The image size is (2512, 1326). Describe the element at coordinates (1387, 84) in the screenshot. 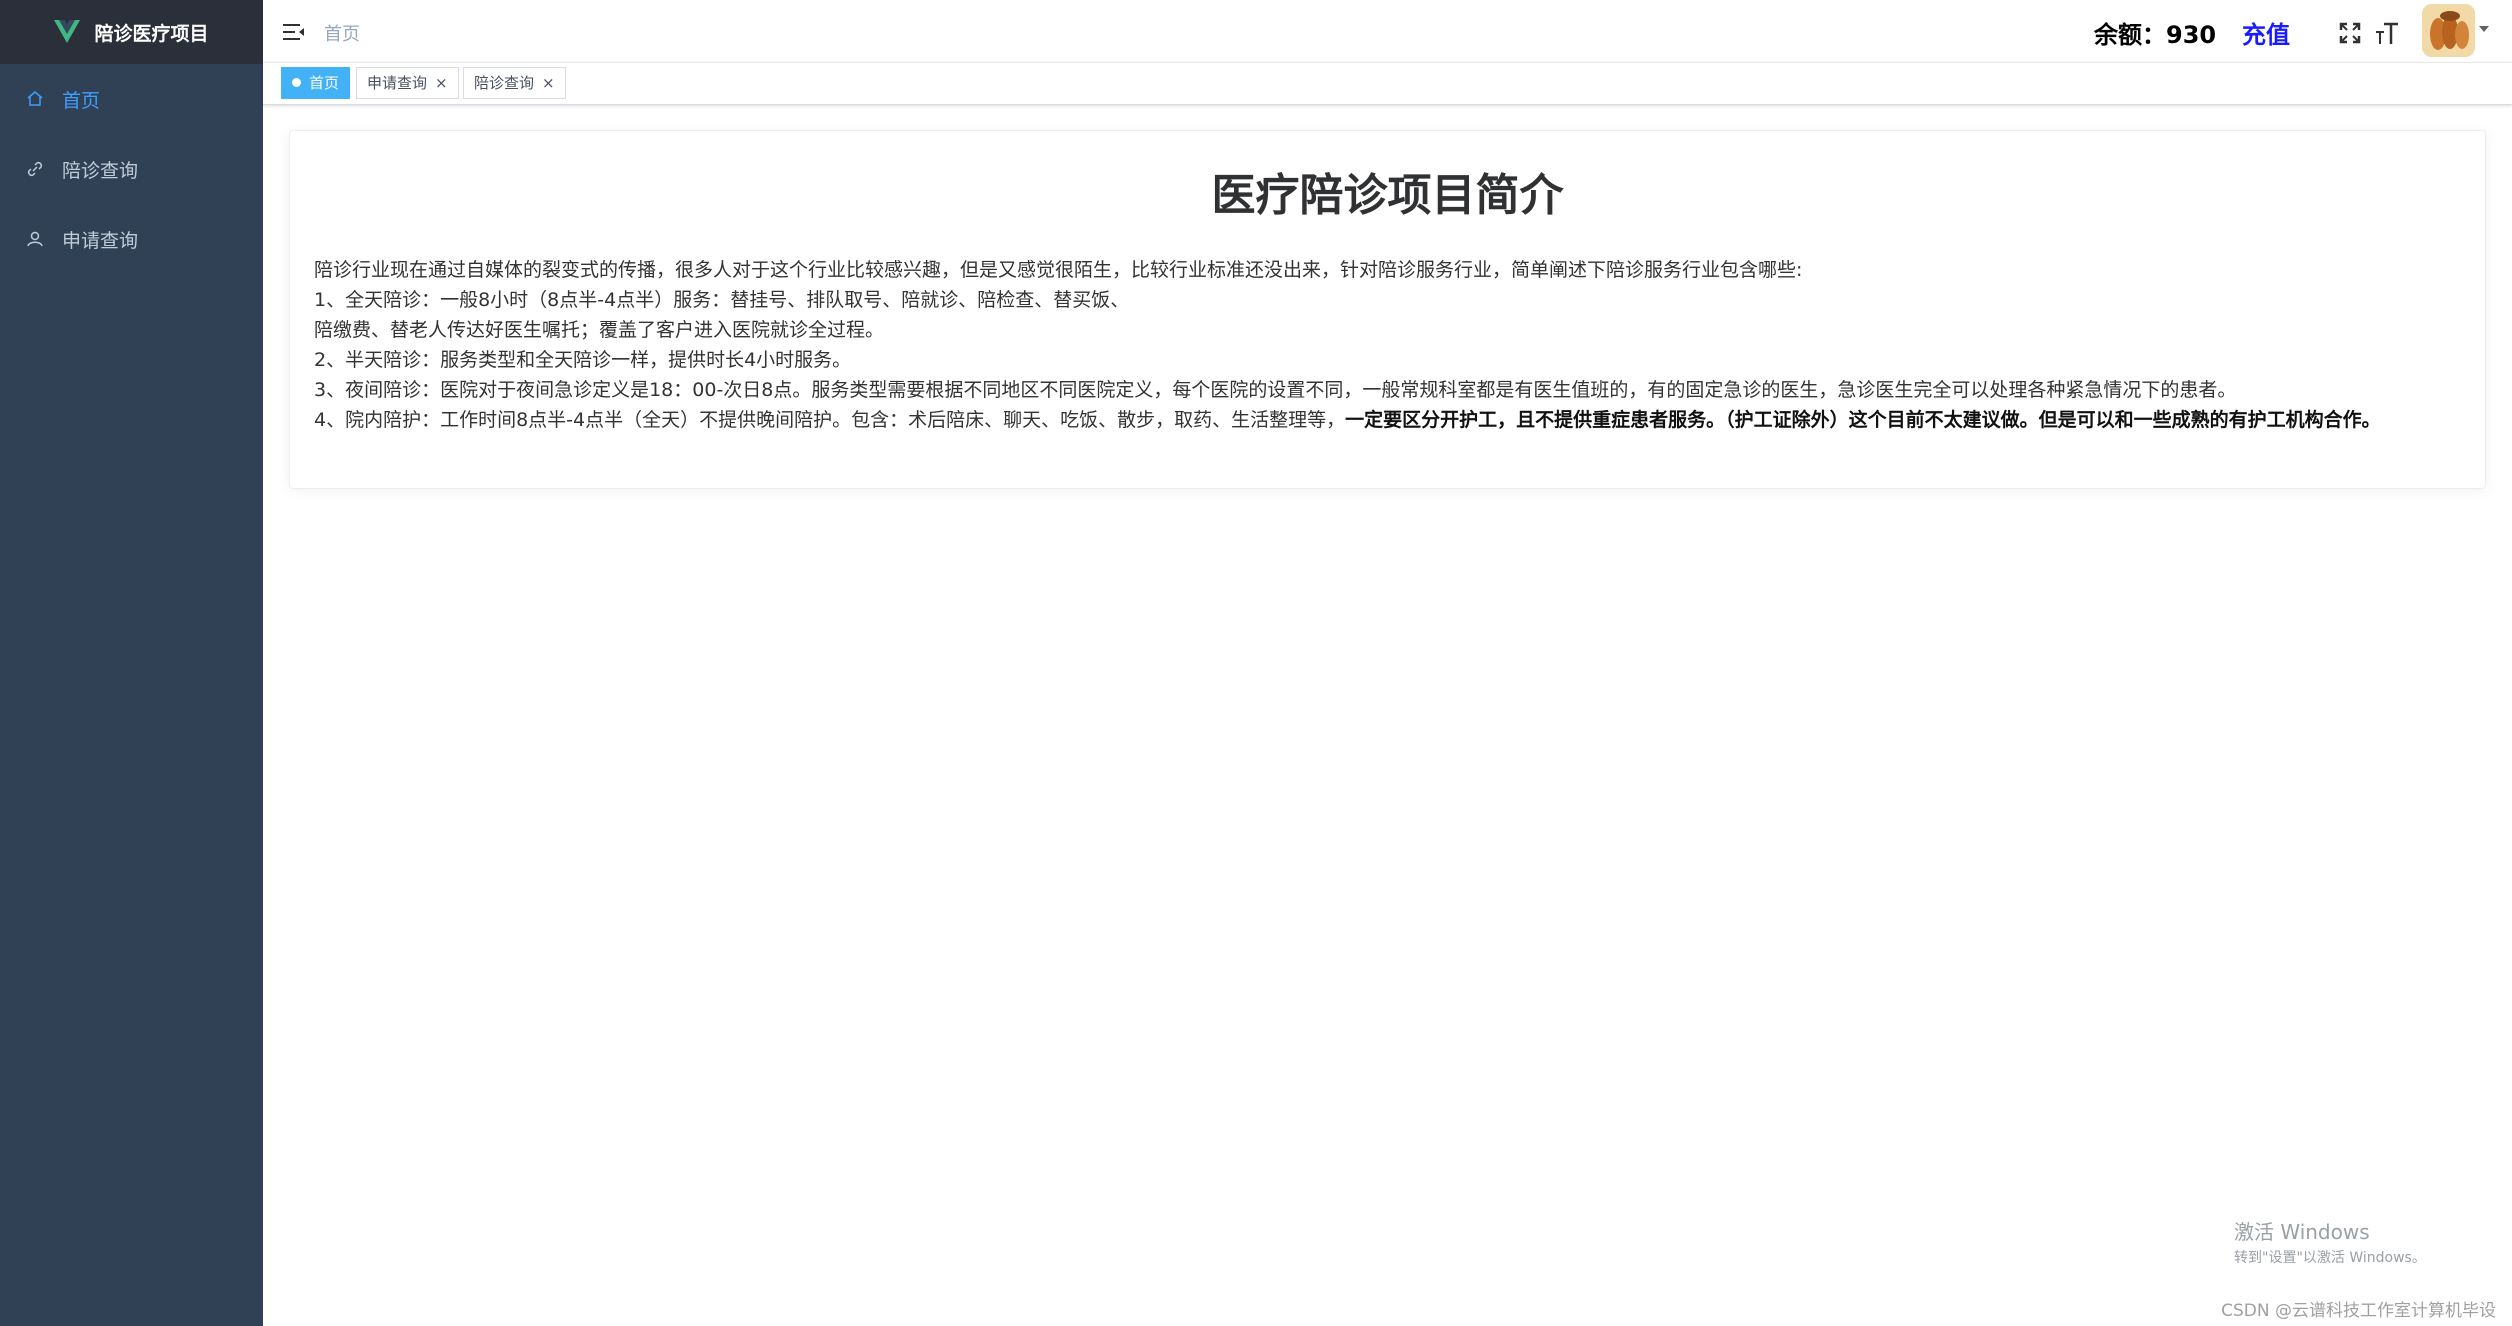

I see `tags-view: 首页 申请查询 × 陪诊查询 ×` at that location.